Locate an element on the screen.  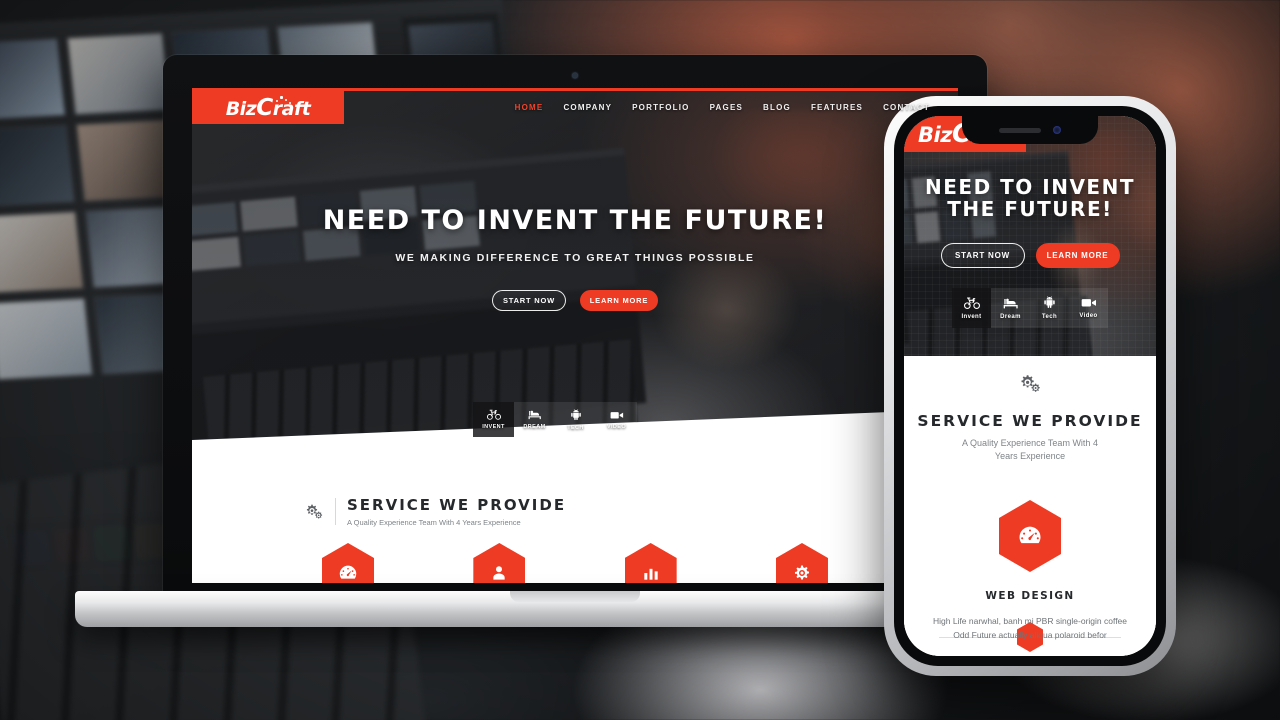
tab-invent-mobile: Invent is located at coordinates (971, 308).